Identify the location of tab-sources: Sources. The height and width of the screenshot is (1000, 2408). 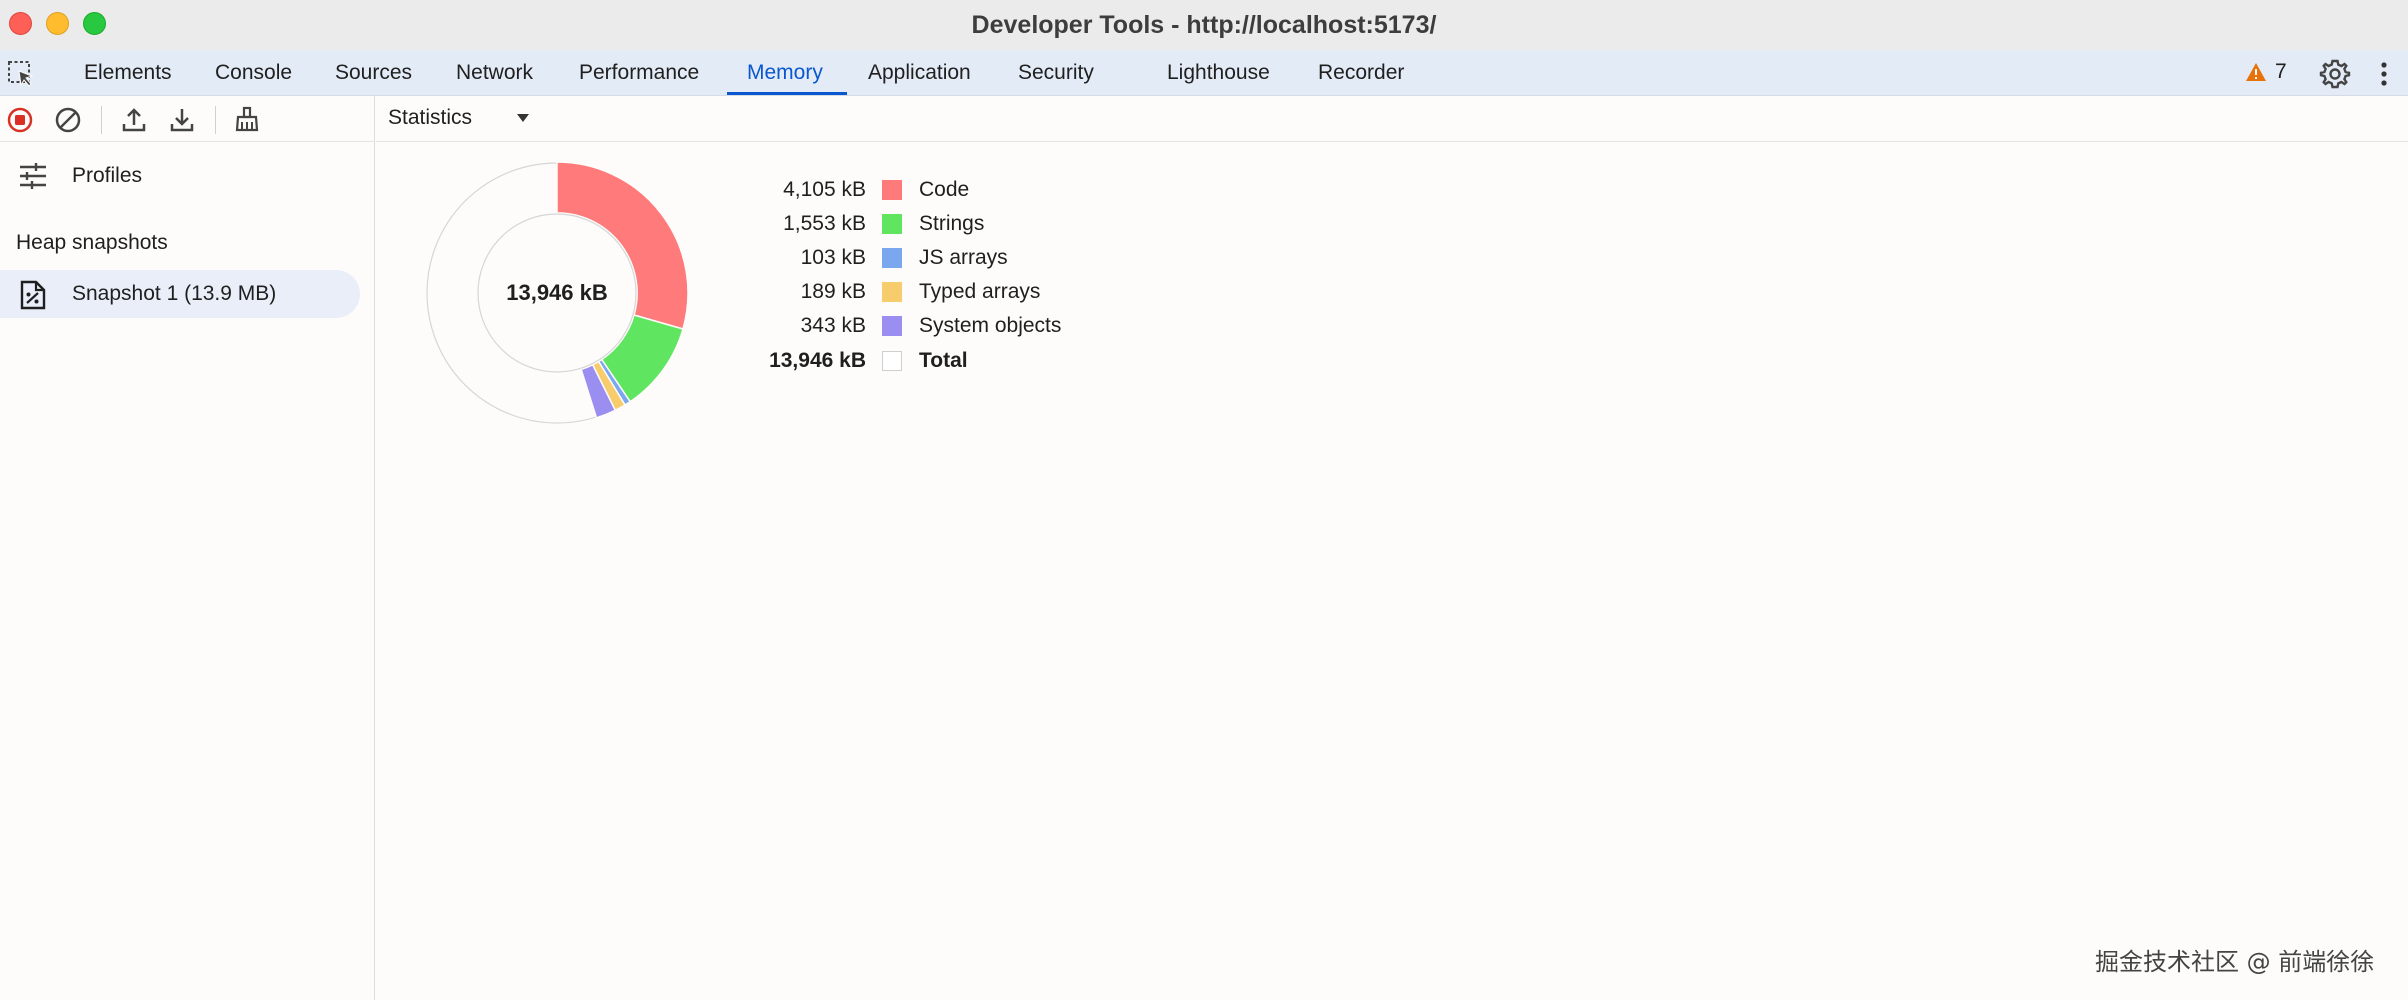
(373, 73).